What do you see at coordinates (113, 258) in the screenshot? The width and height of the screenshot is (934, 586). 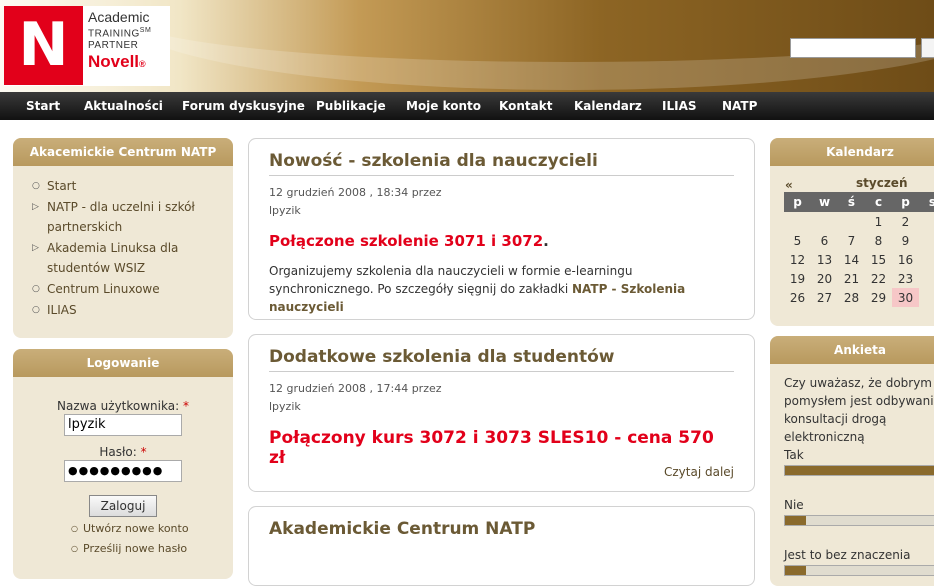 I see `menu-item-label: Akademia Linuksa dla studentów WSIZ` at bounding box center [113, 258].